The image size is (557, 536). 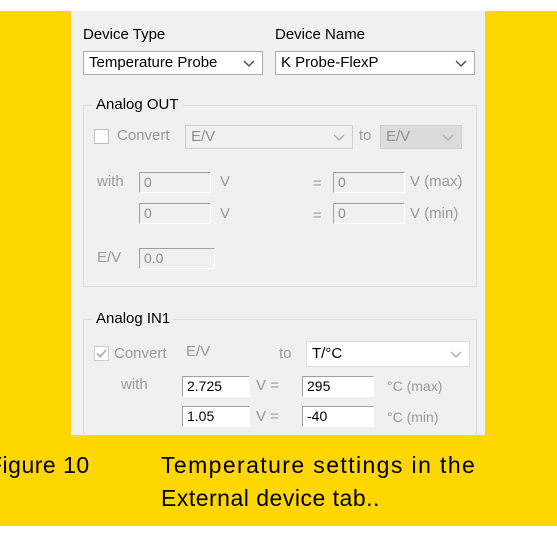 What do you see at coordinates (110, 181) in the screenshot?
I see `analog-out-with-label: with` at bounding box center [110, 181].